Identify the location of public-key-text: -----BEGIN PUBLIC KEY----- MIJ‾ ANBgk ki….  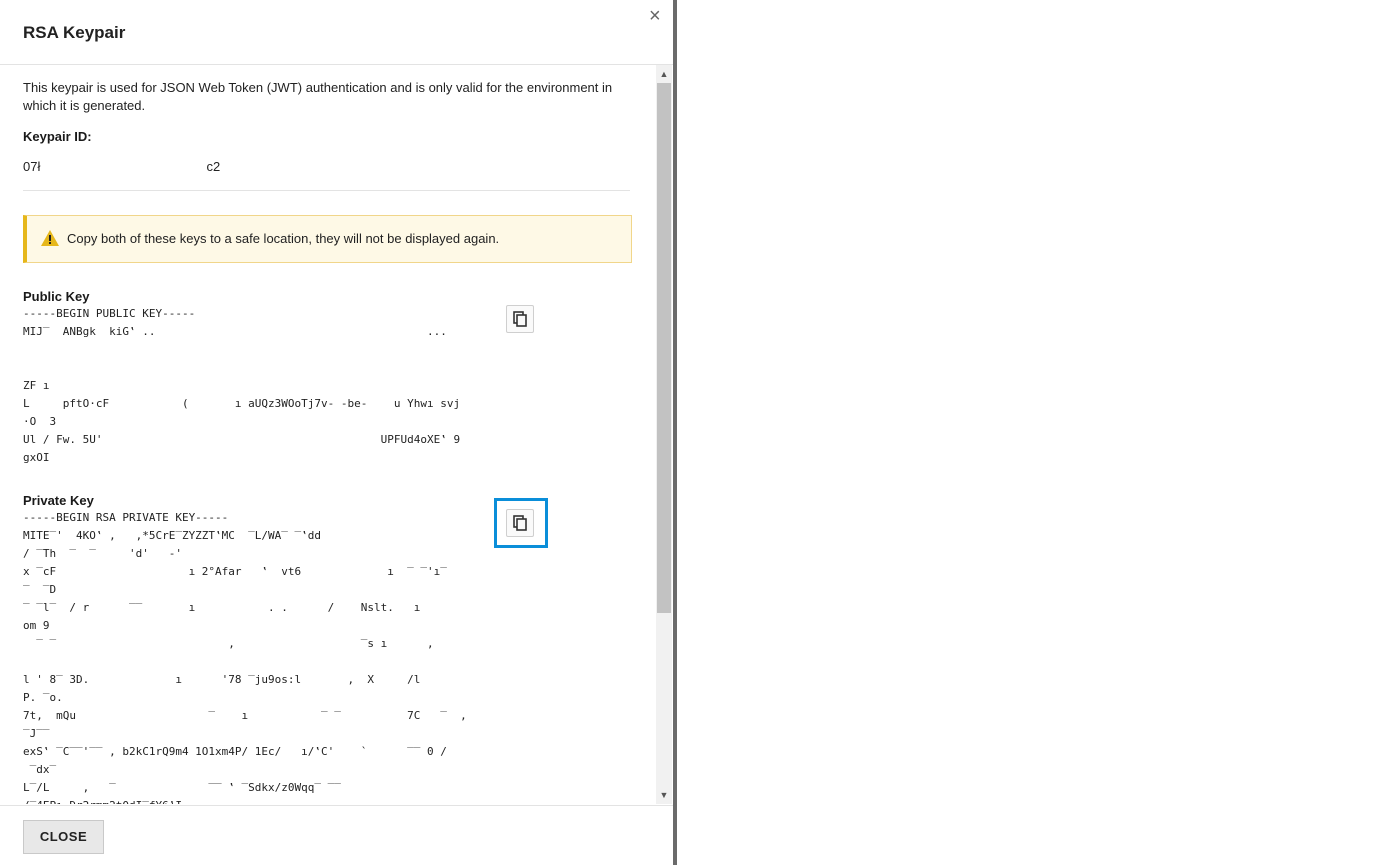
(260, 386).